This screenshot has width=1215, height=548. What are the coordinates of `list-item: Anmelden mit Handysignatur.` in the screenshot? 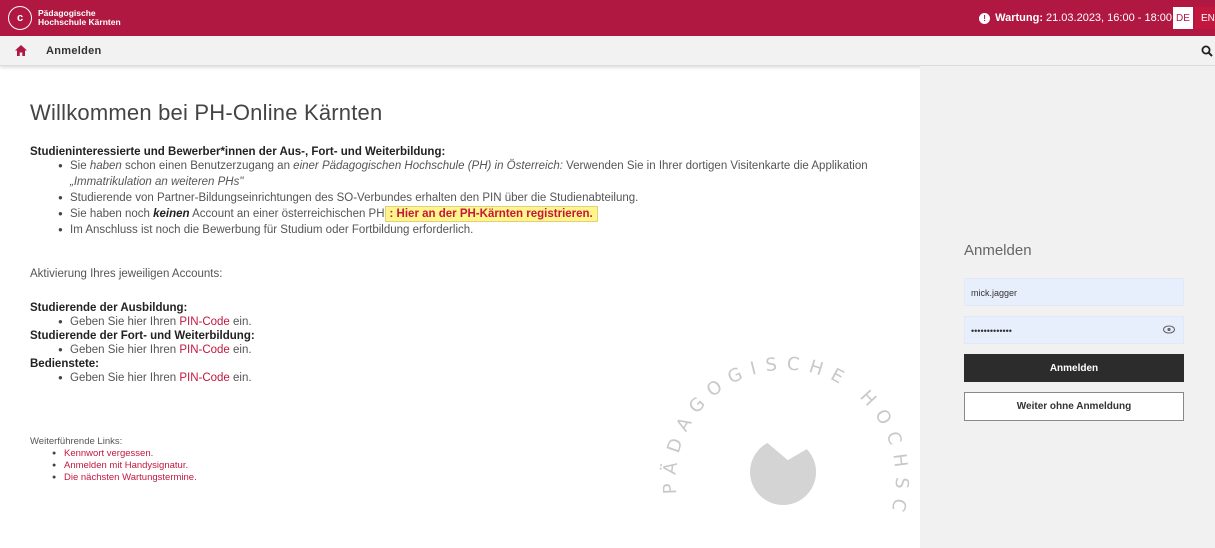 It's located at (241, 466).